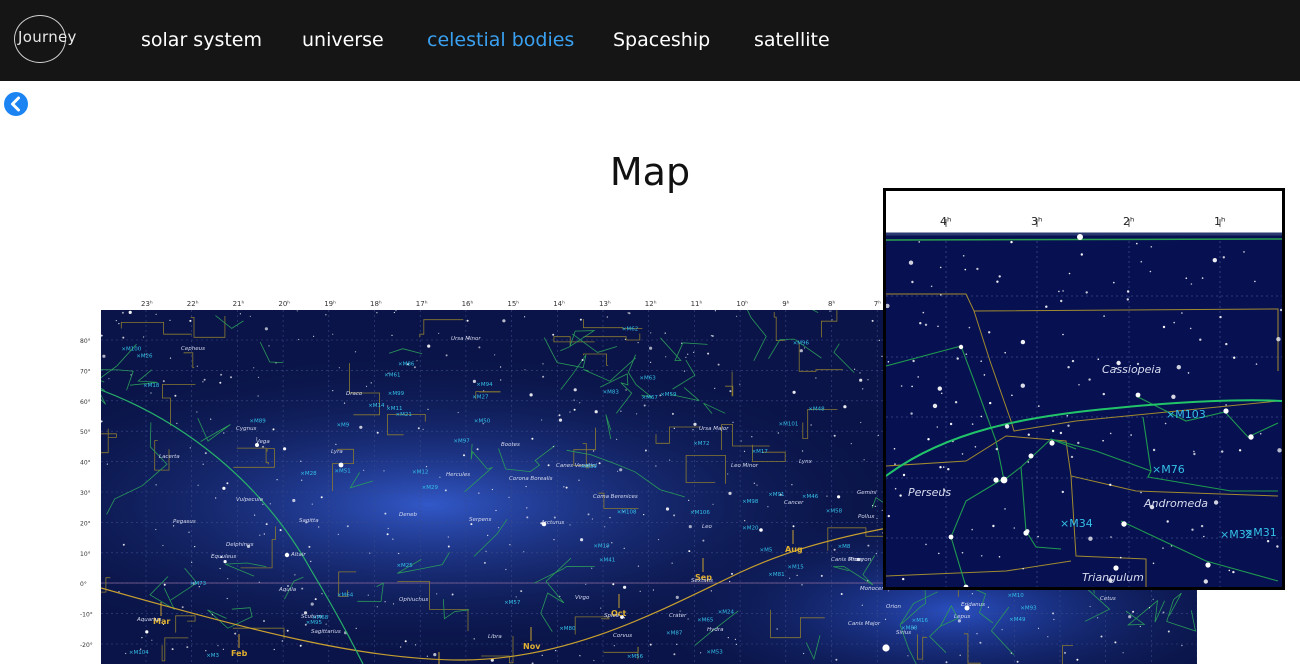  What do you see at coordinates (920, 621) in the screenshot?
I see `messier-label: ×M16` at bounding box center [920, 621].